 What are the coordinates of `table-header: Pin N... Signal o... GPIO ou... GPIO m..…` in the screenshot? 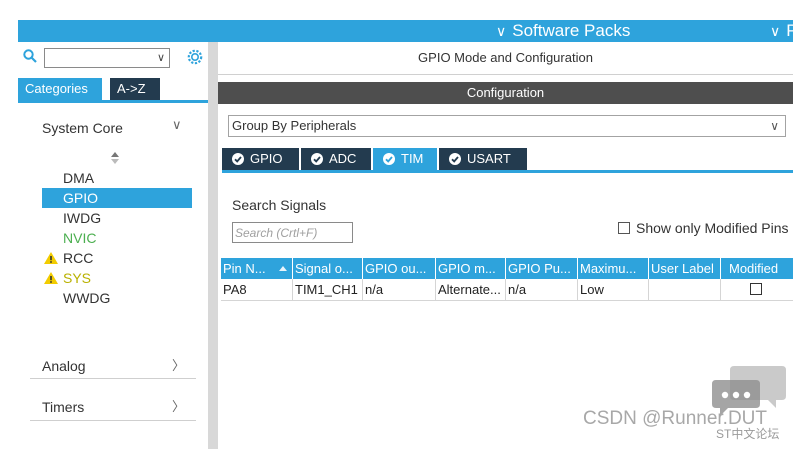 It's located at (507, 268).